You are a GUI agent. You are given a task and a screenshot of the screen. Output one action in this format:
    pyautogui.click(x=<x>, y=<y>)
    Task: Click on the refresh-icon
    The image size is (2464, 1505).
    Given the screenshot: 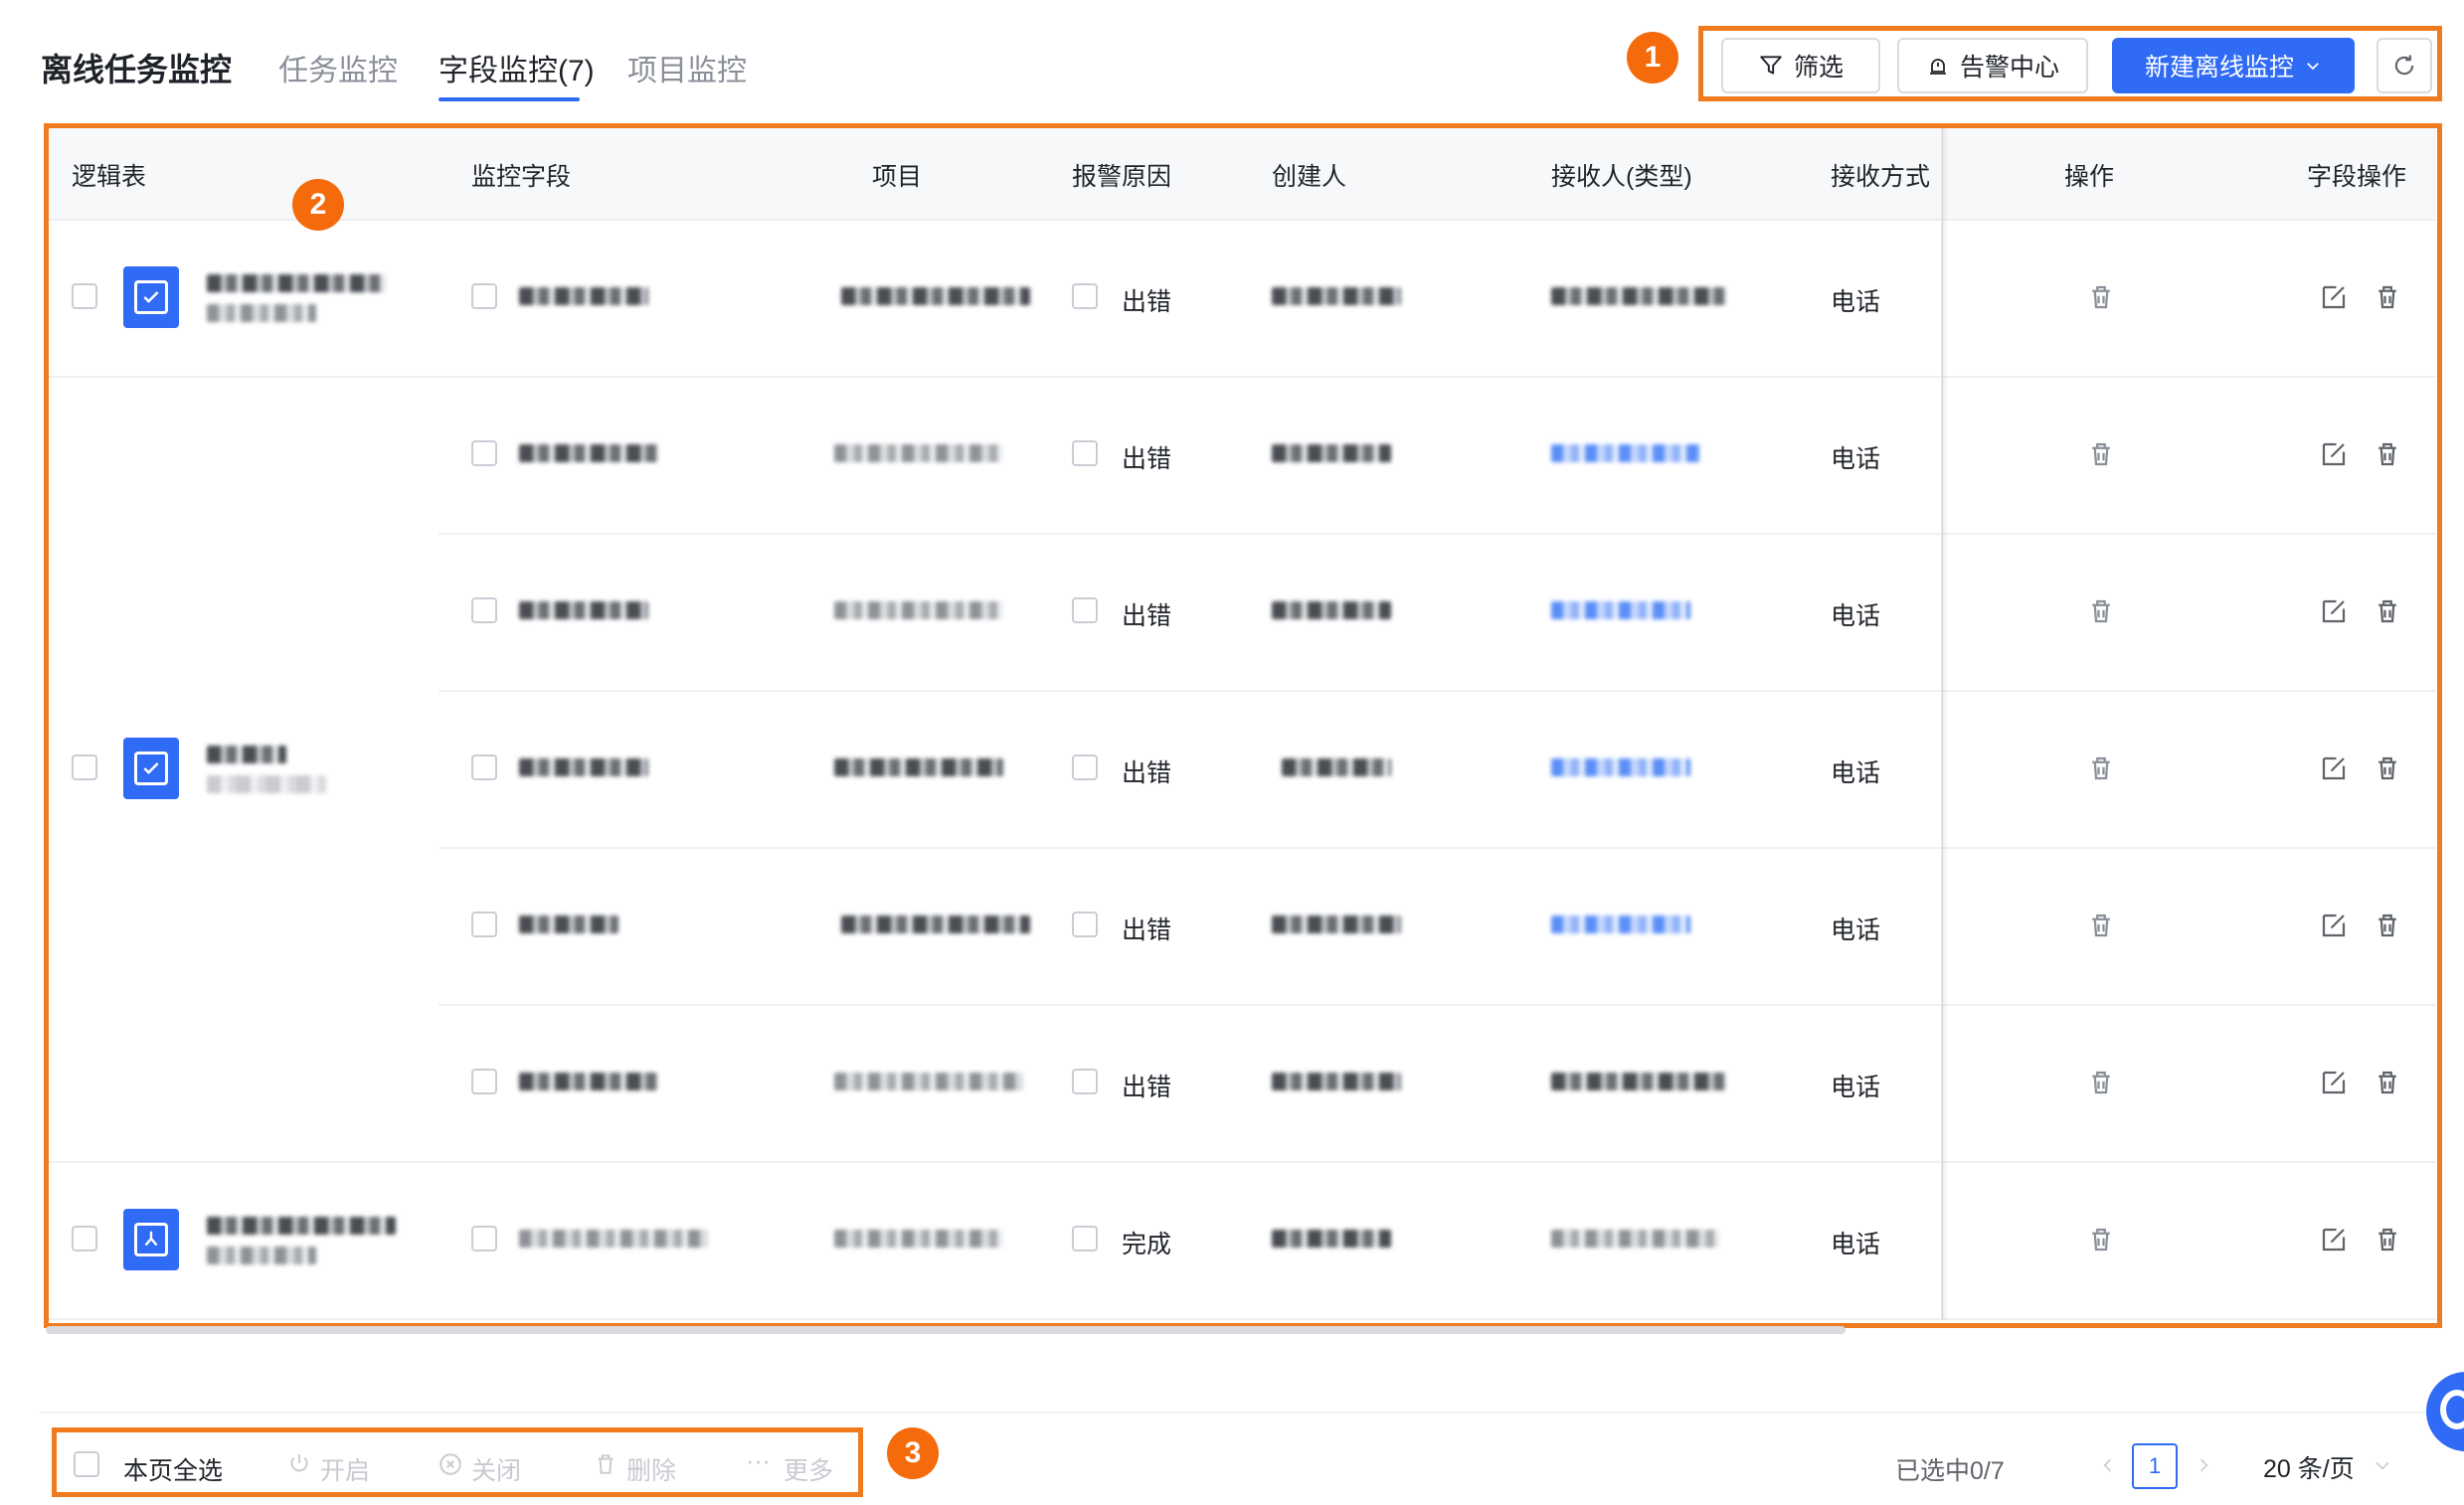 What is the action you would take?
    pyautogui.click(x=2404, y=65)
    